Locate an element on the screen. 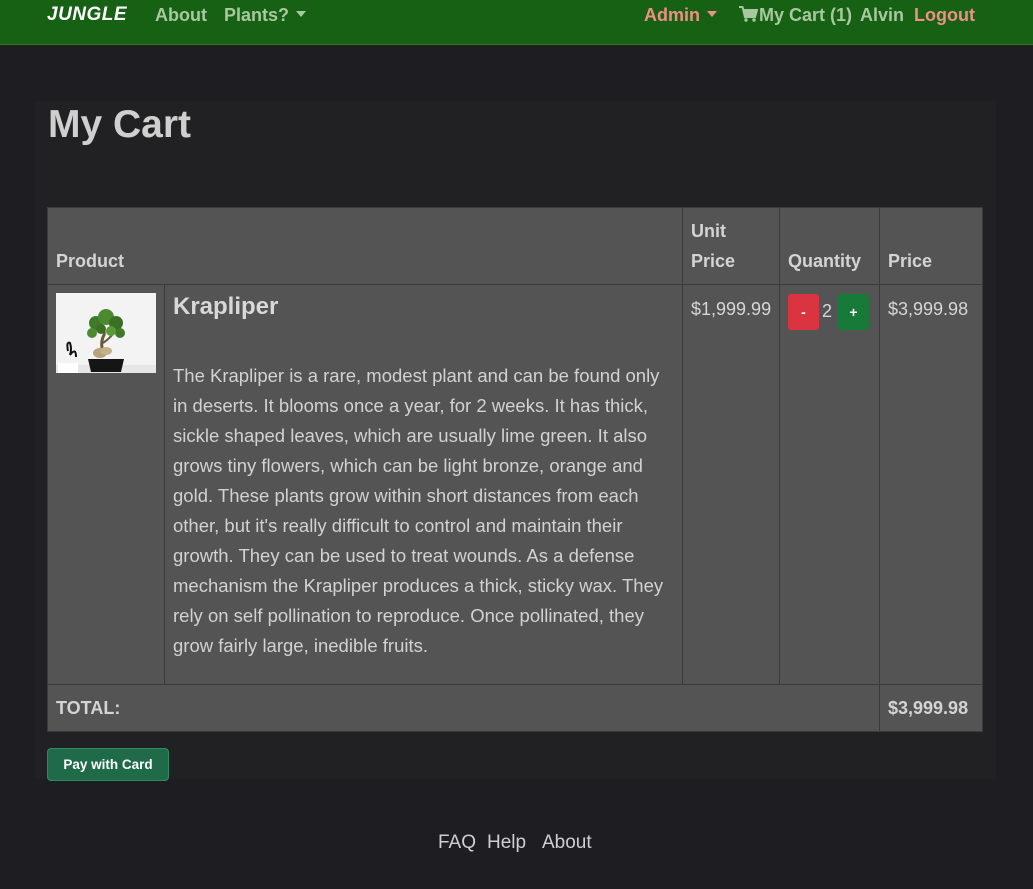 Image resolution: width=1033 pixels, height=889 pixels. product-image is located at coordinates (106, 333).